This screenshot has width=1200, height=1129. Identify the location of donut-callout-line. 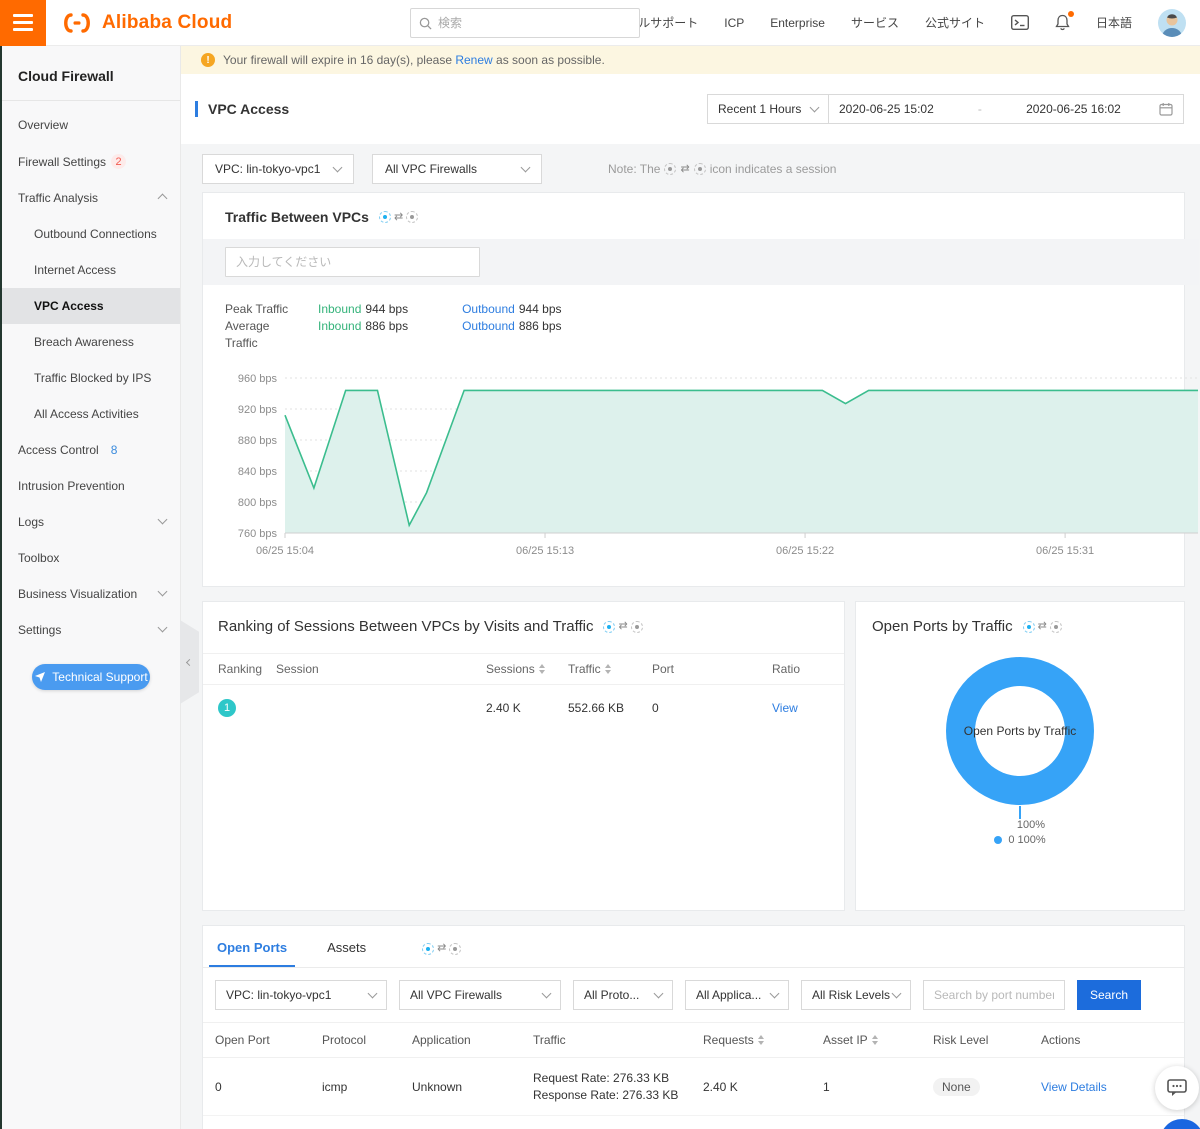
(1020, 812).